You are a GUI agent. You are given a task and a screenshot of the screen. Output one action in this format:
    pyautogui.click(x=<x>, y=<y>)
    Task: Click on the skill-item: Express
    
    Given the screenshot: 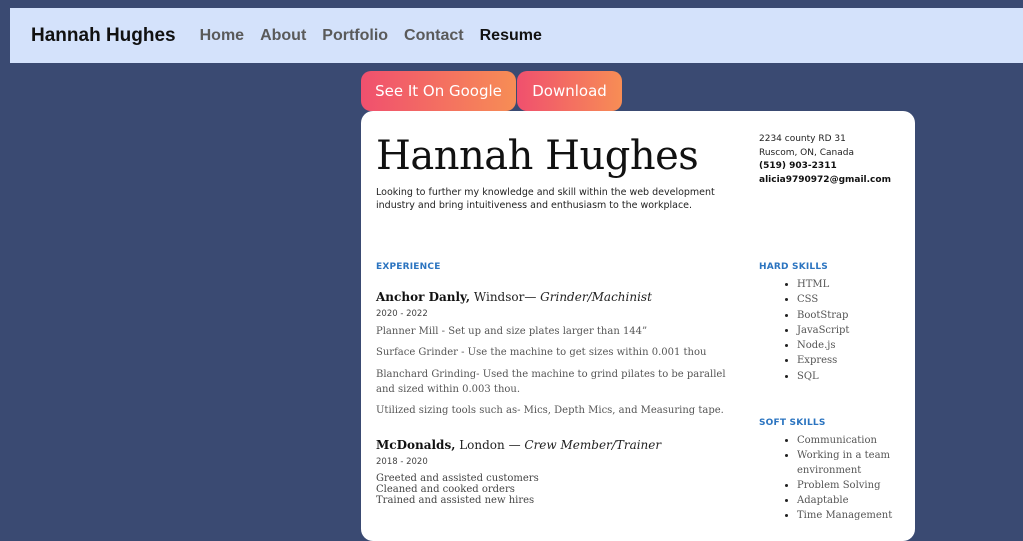 What is the action you would take?
    pyautogui.click(x=862, y=360)
    